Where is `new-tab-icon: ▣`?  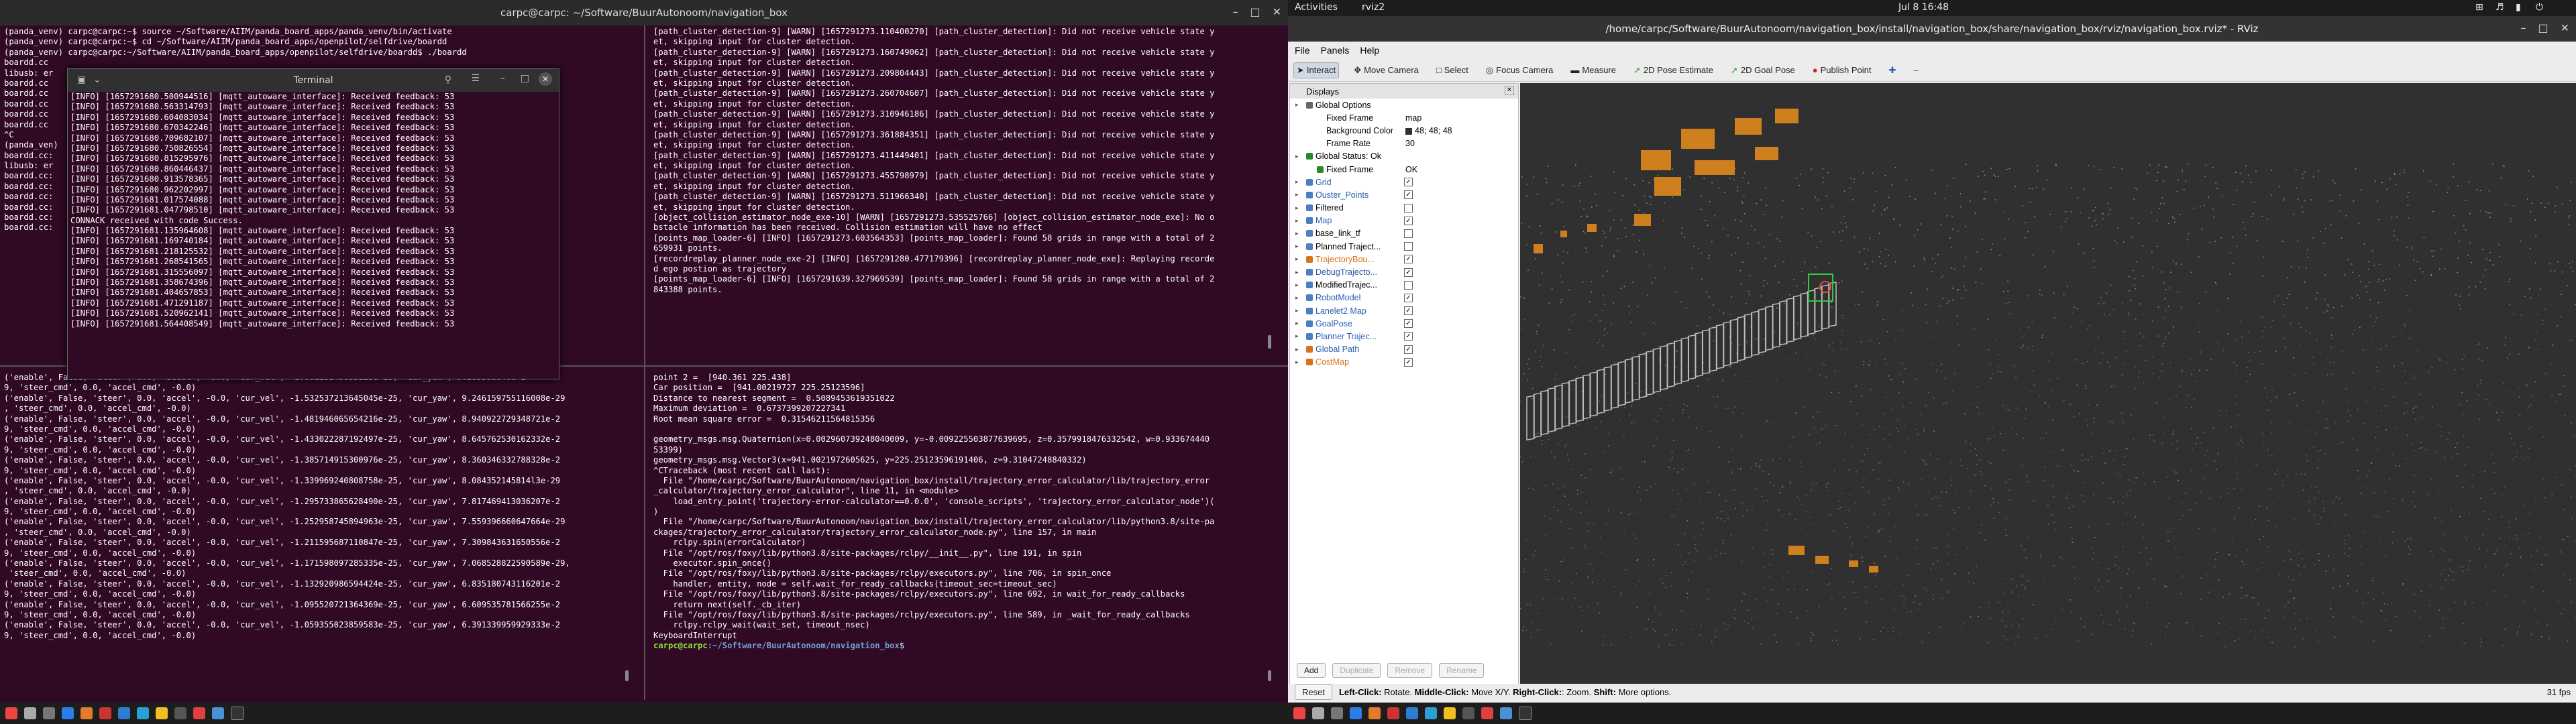
new-tab-icon: ▣ is located at coordinates (81, 79).